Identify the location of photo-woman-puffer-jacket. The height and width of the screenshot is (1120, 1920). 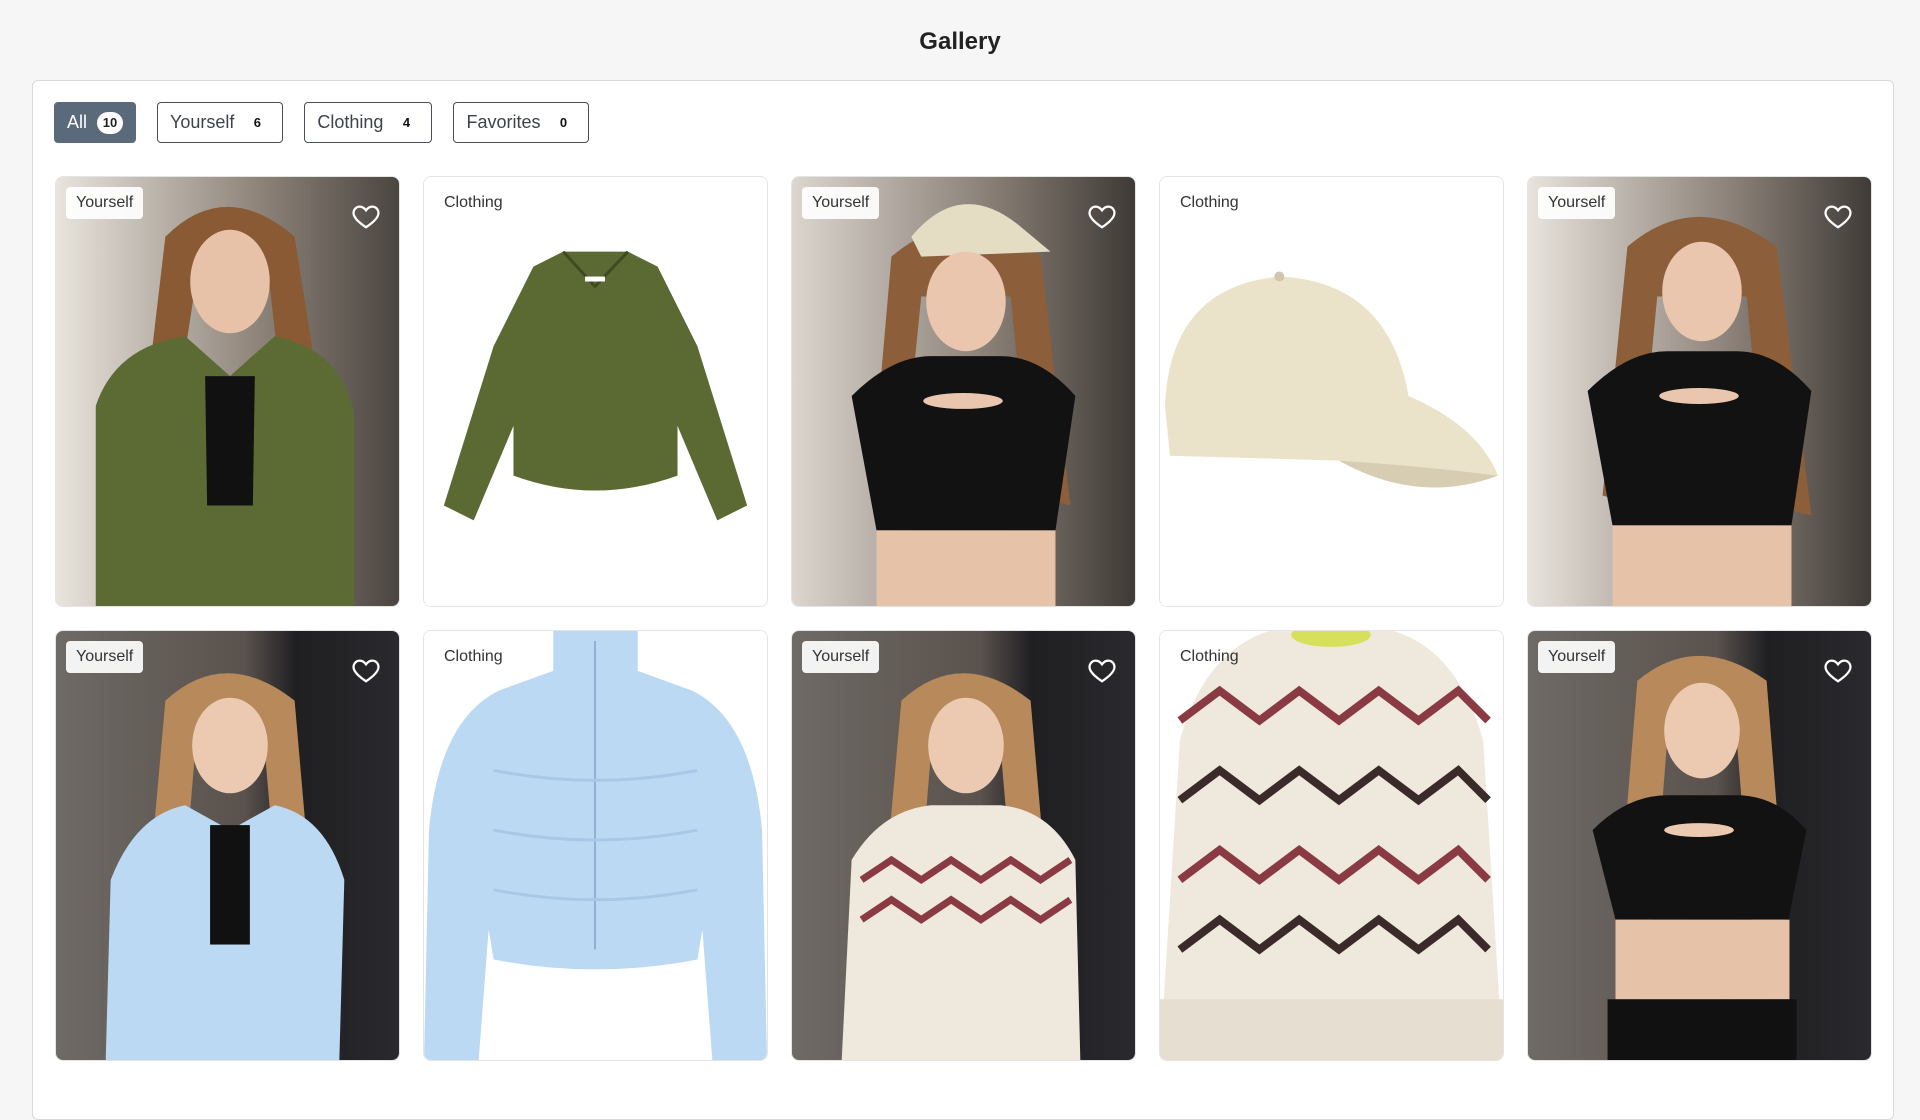
(227, 845).